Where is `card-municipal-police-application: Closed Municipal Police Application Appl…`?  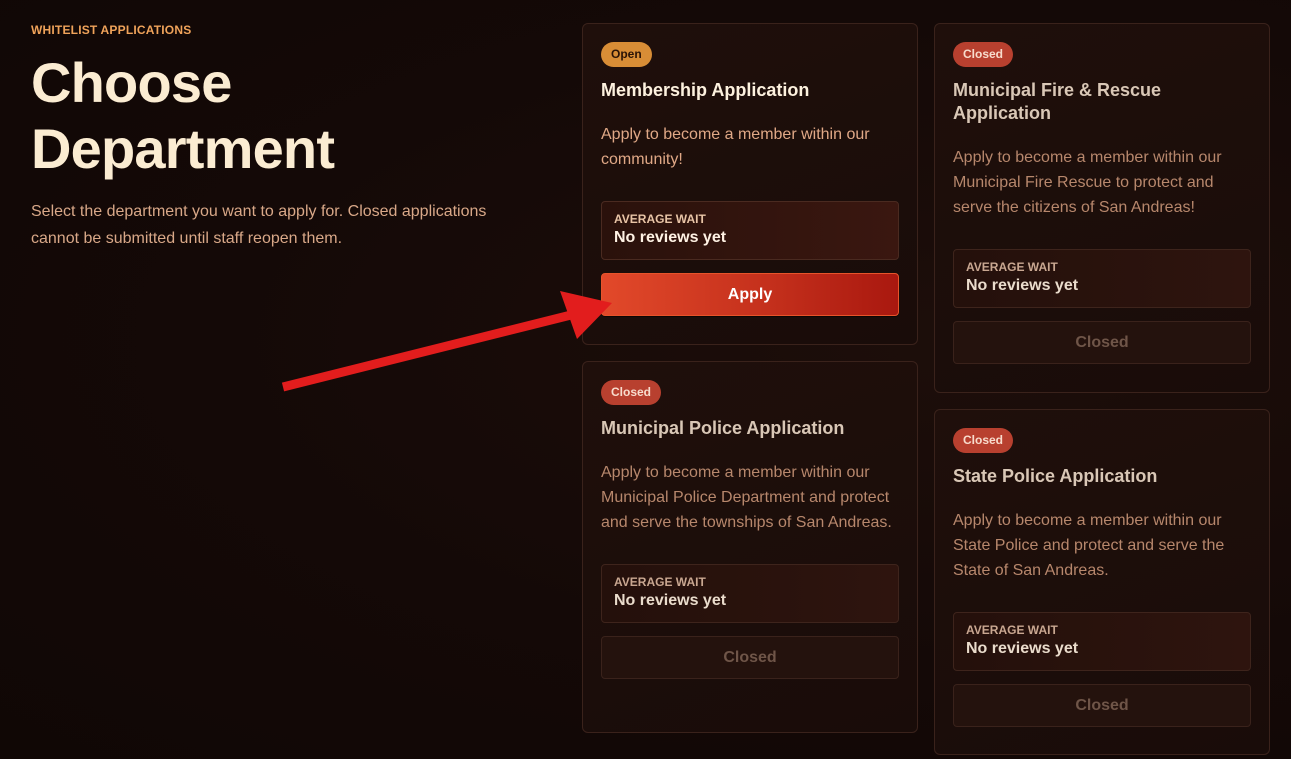 card-municipal-police-application: Closed Municipal Police Application Appl… is located at coordinates (750, 547).